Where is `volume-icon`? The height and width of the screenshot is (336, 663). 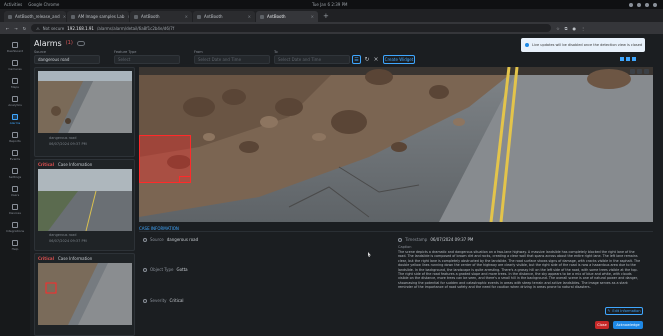
volume-icon is located at coordinates (639, 4).